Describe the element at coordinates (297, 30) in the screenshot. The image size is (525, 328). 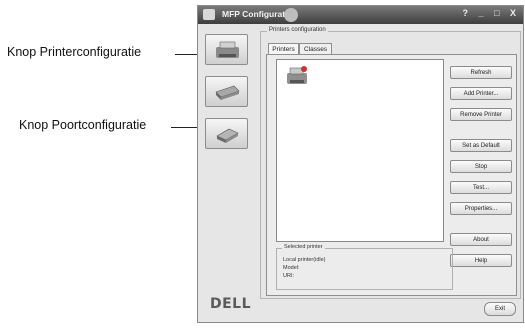
I see `group-label: Printers configuration` at that location.